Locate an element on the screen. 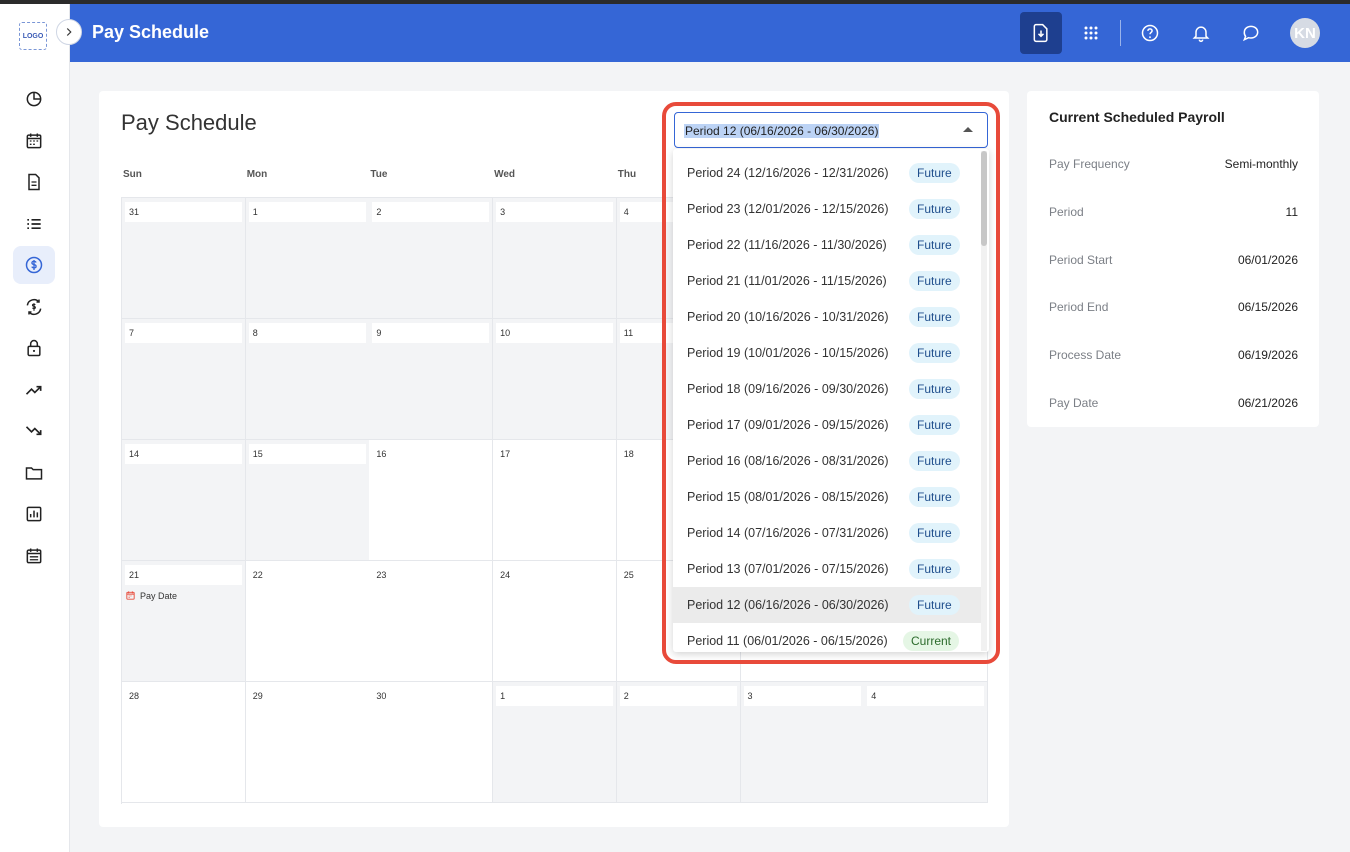  payroll-info-row: Period End 06/15/2026 is located at coordinates (1173, 307).